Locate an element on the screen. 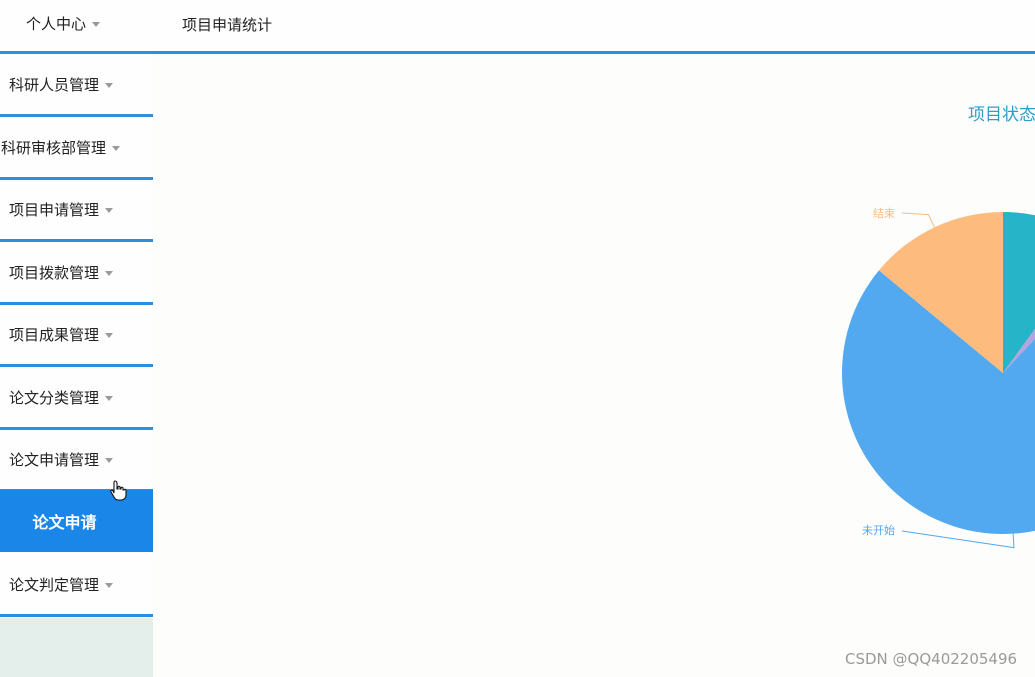 The width and height of the screenshot is (1035, 677). page-title: 项目申请统计 is located at coordinates (227, 25).